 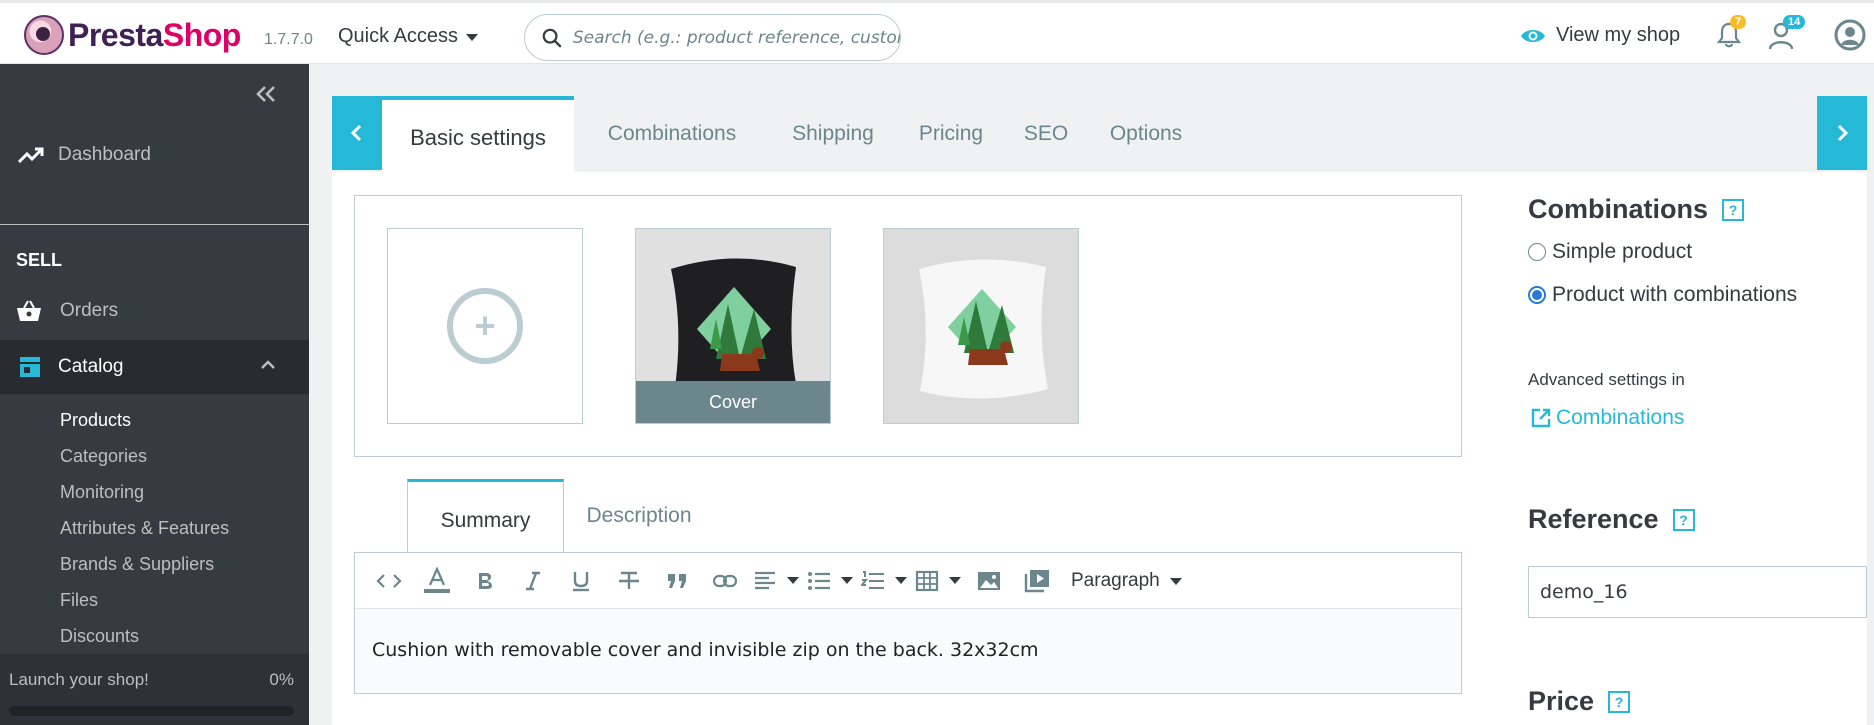 What do you see at coordinates (1115, 580) in the screenshot?
I see `paragraph-format-label: Paragraph` at bounding box center [1115, 580].